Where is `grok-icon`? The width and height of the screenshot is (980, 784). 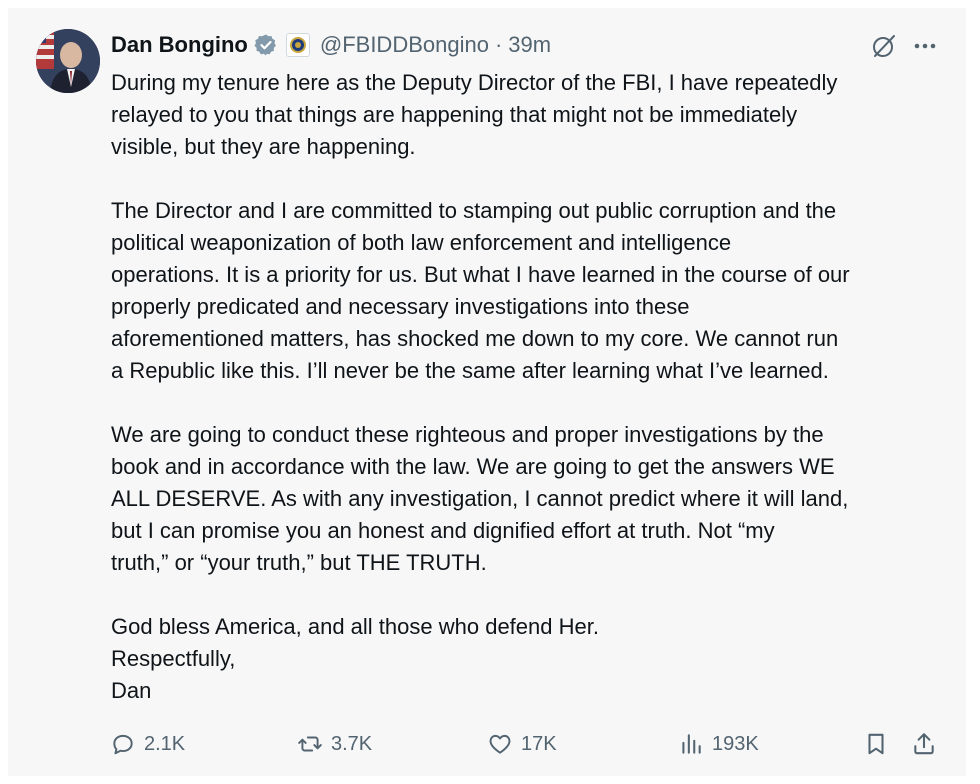
grok-icon is located at coordinates (884, 46).